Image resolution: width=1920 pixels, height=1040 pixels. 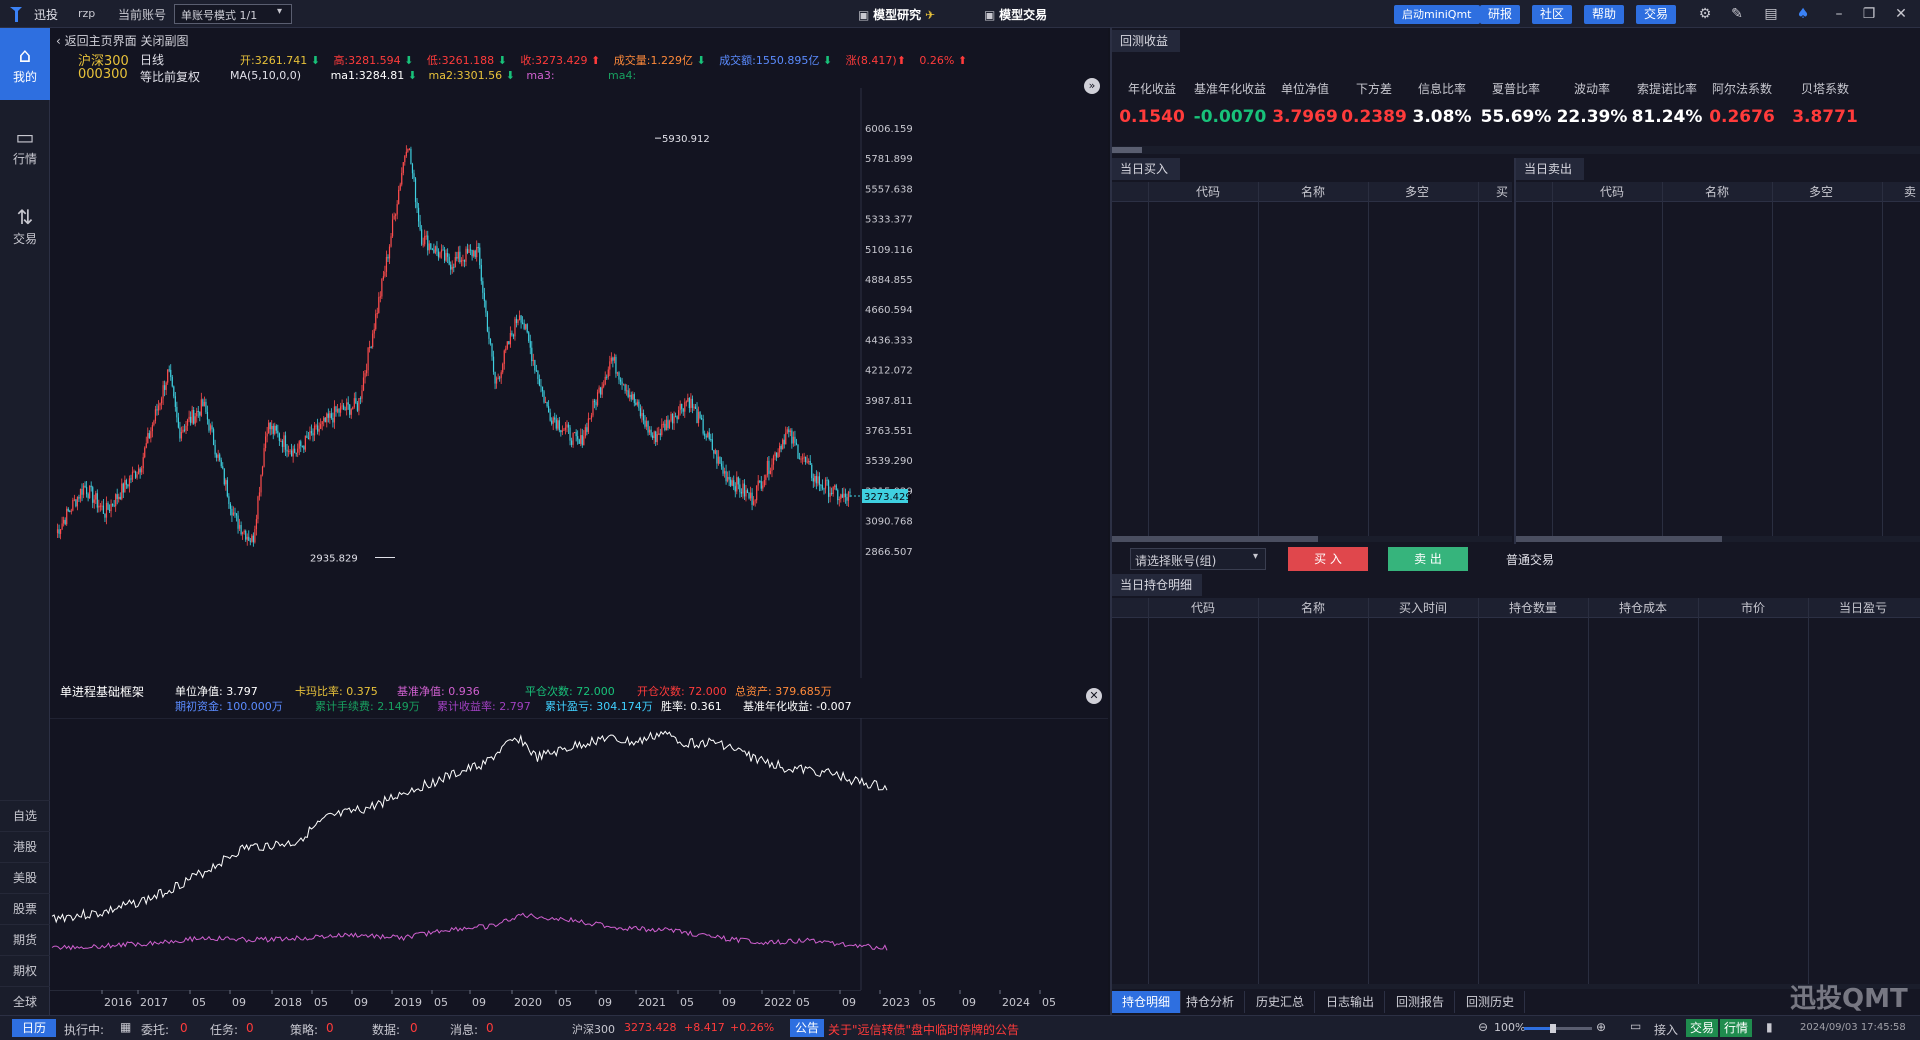 I want to click on back-link: ‹ 返回主页界面 关闭副图, so click(x=122, y=40).